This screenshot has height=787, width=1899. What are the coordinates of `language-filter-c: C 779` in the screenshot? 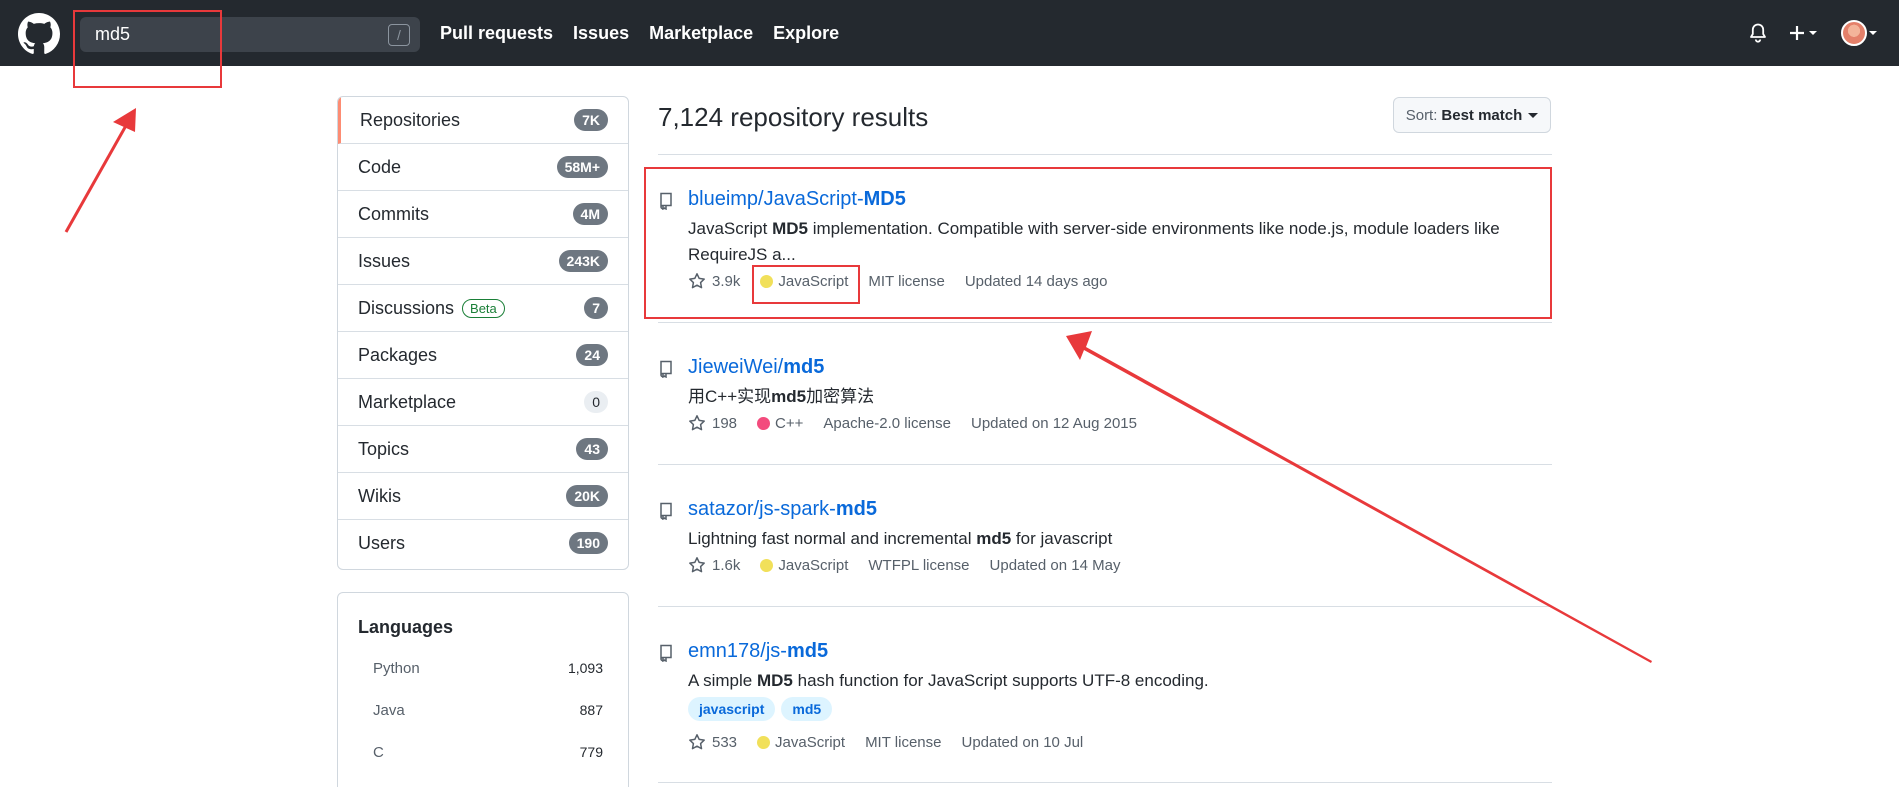 It's located at (488, 752).